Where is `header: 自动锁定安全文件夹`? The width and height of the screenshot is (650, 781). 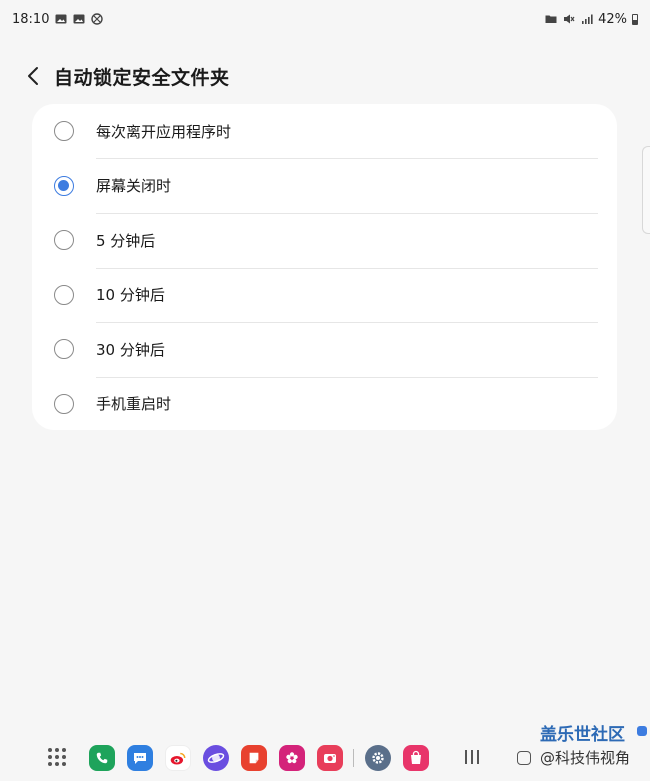 header: 自动锁定安全文件夹 is located at coordinates (325, 76).